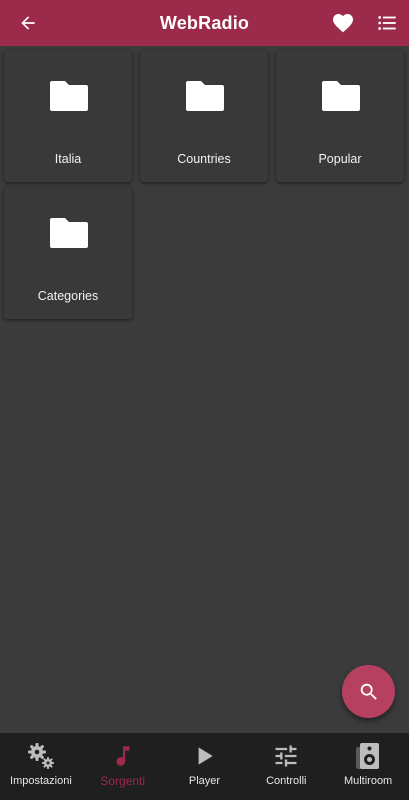 The width and height of the screenshot is (409, 800). Describe the element at coordinates (286, 756) in the screenshot. I see `sliders-icon` at that location.